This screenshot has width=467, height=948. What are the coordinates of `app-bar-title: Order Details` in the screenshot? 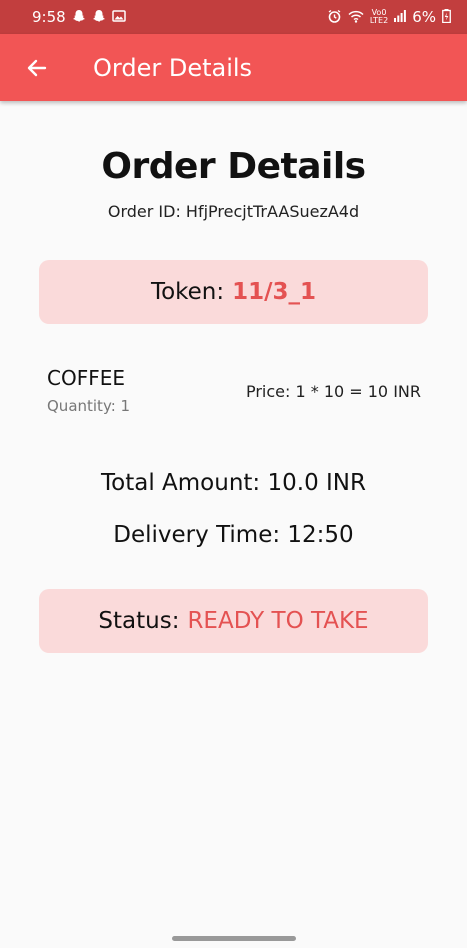 It's located at (173, 67).